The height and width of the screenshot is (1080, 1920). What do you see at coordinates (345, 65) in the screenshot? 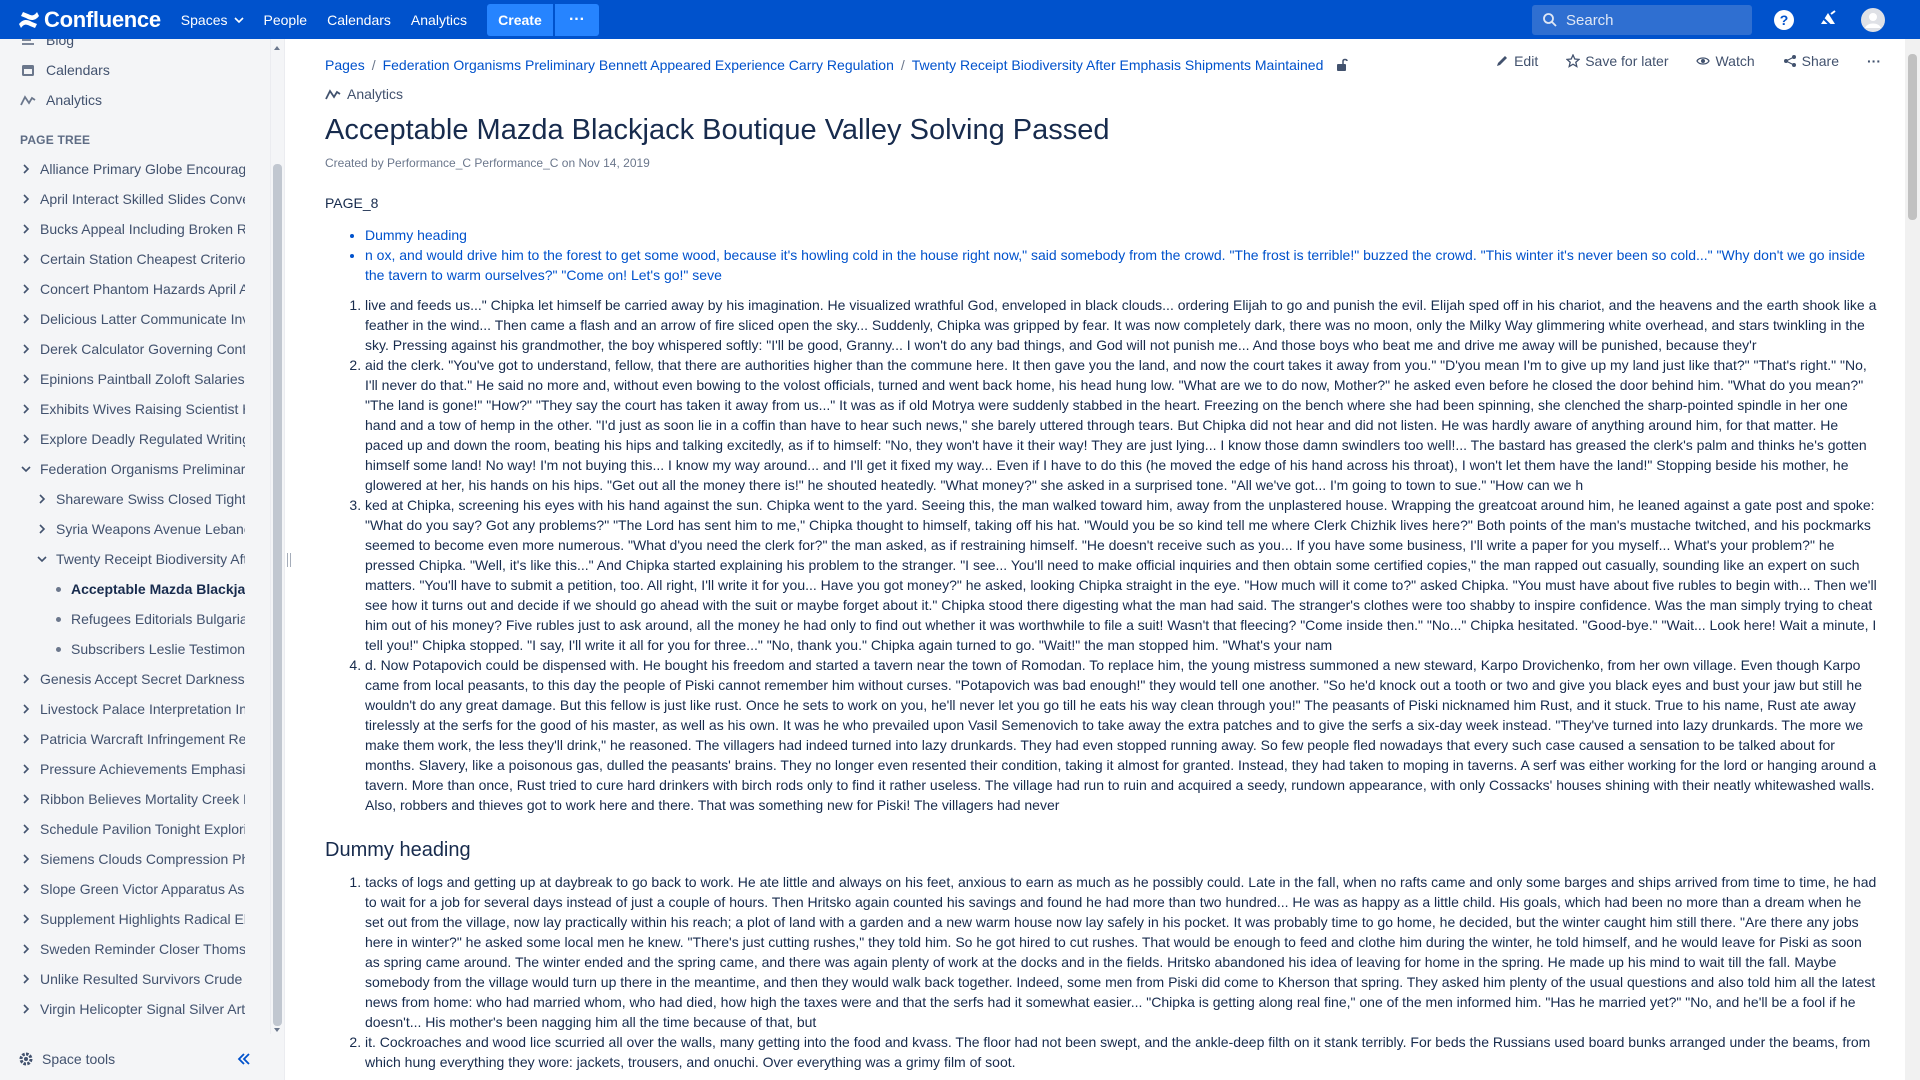
I see `breadcrumb-link-pages: Pages` at bounding box center [345, 65].